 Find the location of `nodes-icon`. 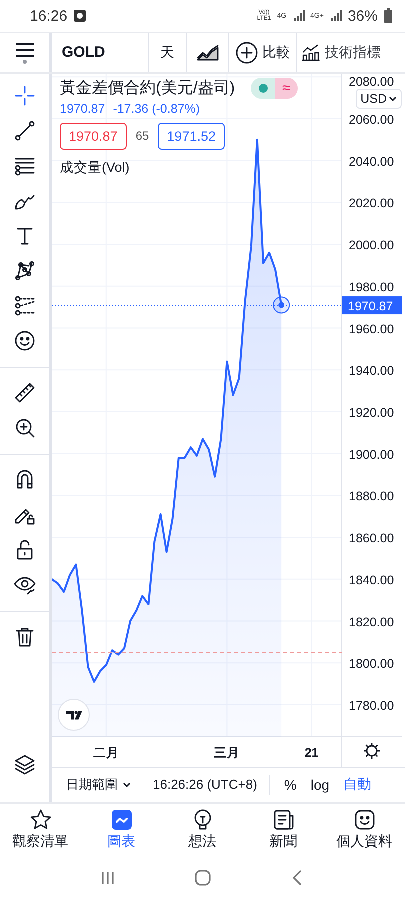

nodes-icon is located at coordinates (24, 306).